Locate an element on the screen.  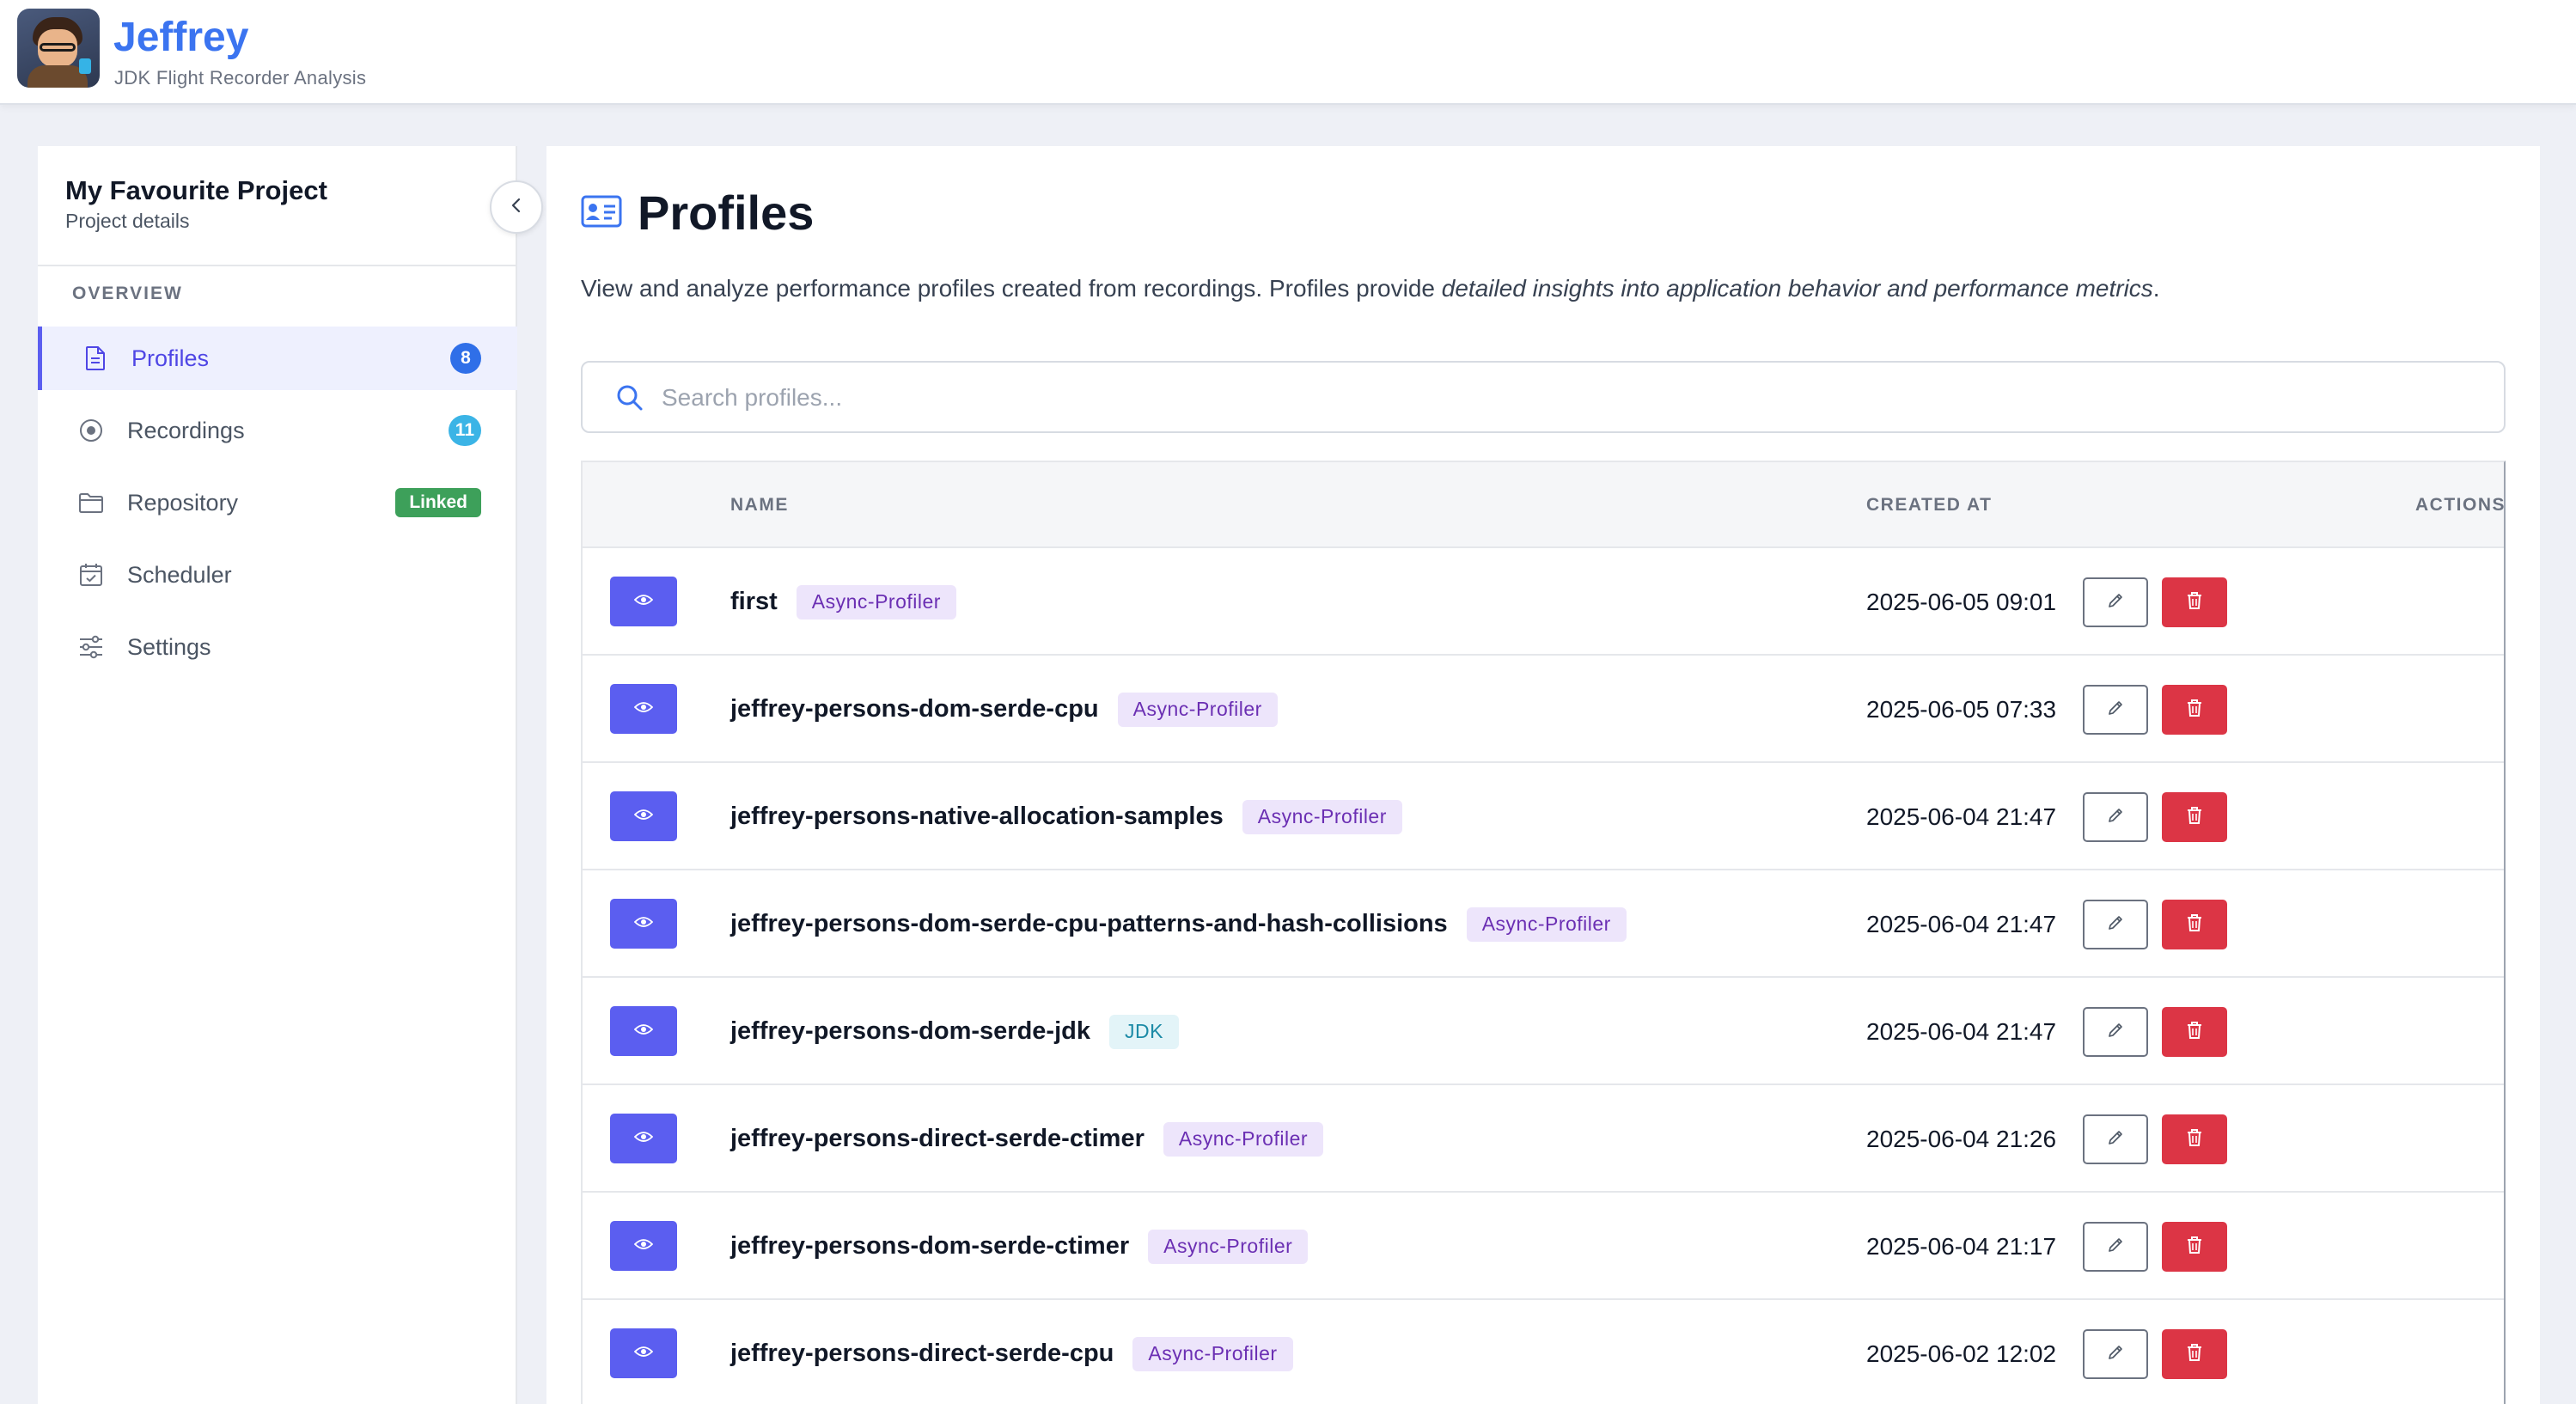
sidebar-item-label: Scheduler is located at coordinates (179, 575).